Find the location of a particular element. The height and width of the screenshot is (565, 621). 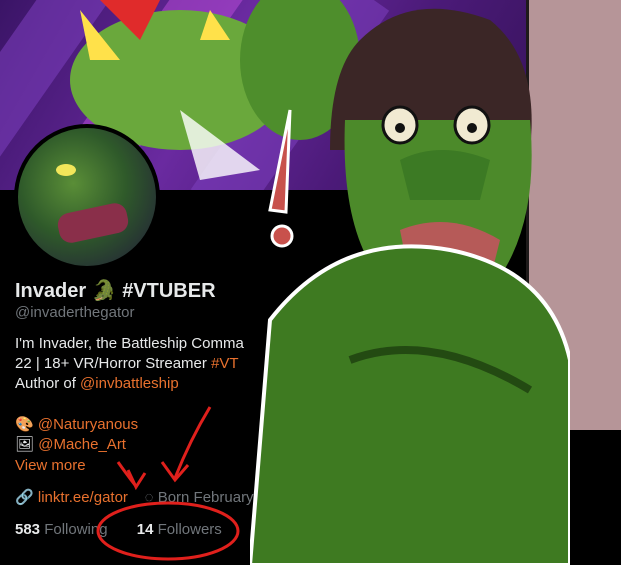

profile-avatar is located at coordinates (87, 197).